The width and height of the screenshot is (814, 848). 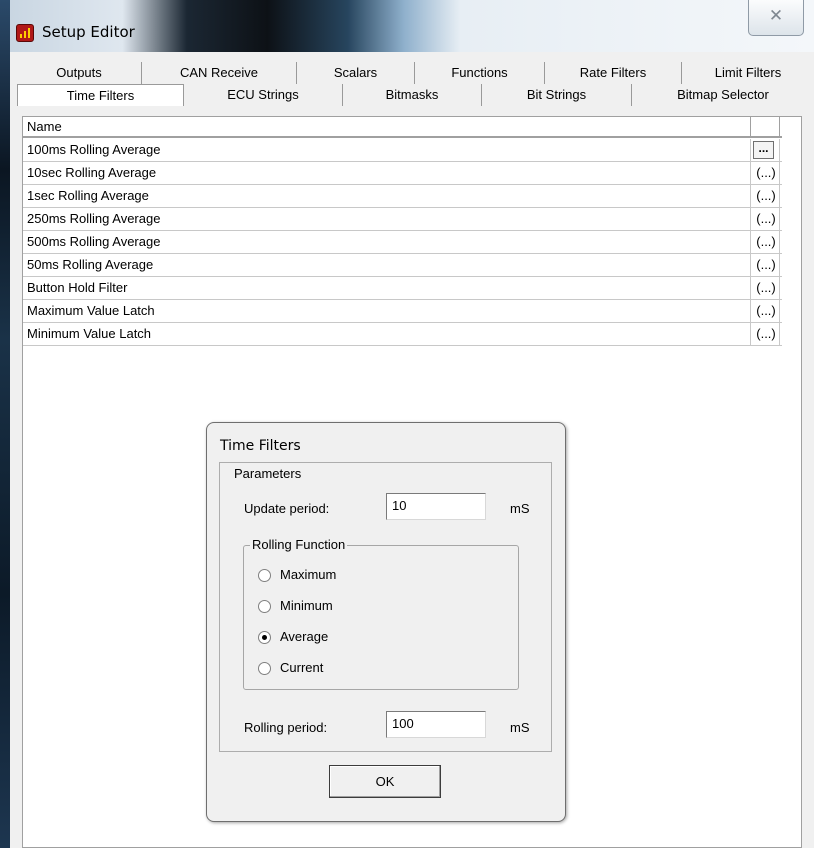 What do you see at coordinates (308, 574) in the screenshot?
I see `radio-label: Maximum` at bounding box center [308, 574].